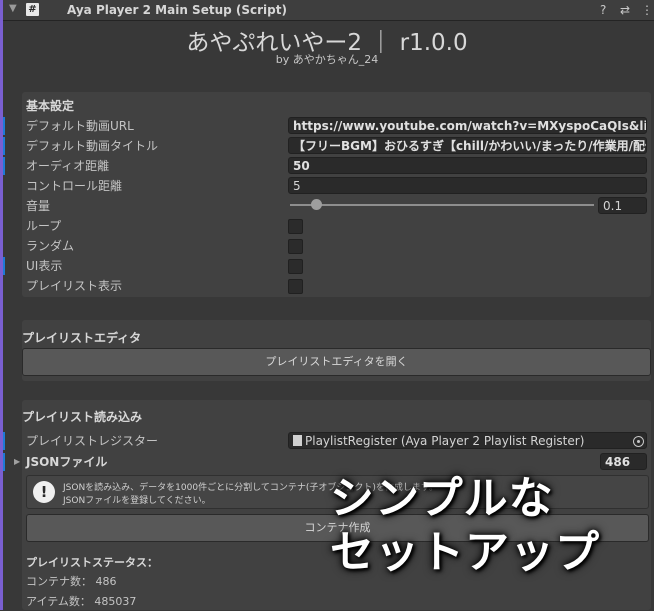  What do you see at coordinates (50, 106) in the screenshot?
I see `section-title-basic: 基本設定` at bounding box center [50, 106].